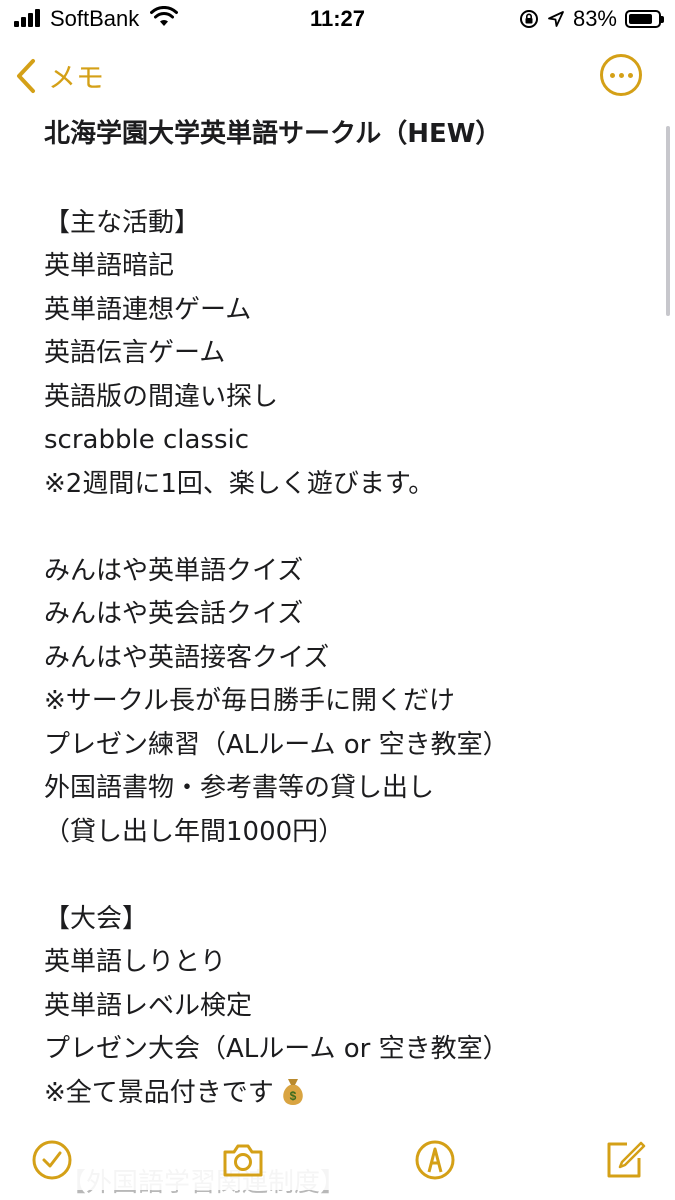 This screenshot has height=1200, width=675. I want to click on battery-percent: 83%, so click(594, 18).